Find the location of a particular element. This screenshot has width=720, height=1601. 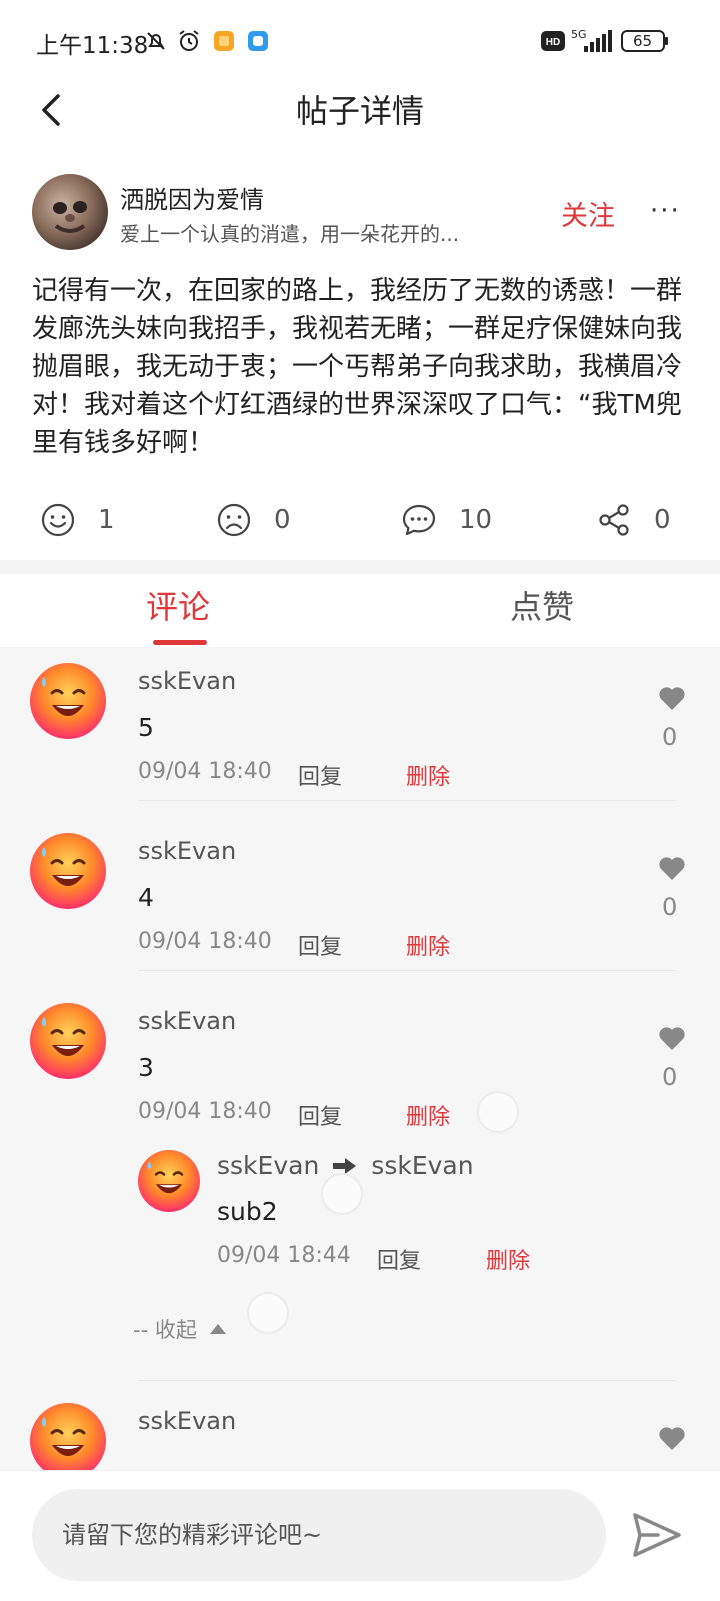

svg-text: HD is located at coordinates (553, 42).